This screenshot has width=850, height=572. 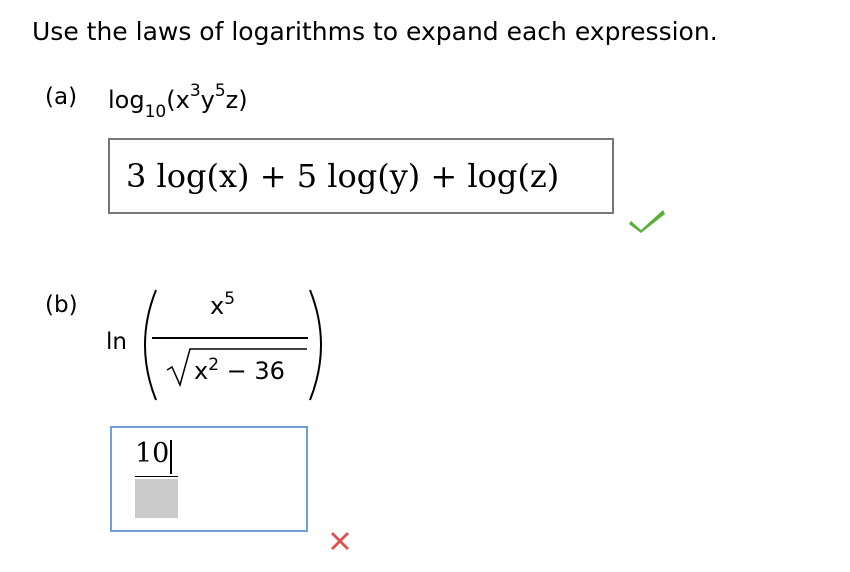 I want to click on fraction-bar, so click(x=230, y=338).